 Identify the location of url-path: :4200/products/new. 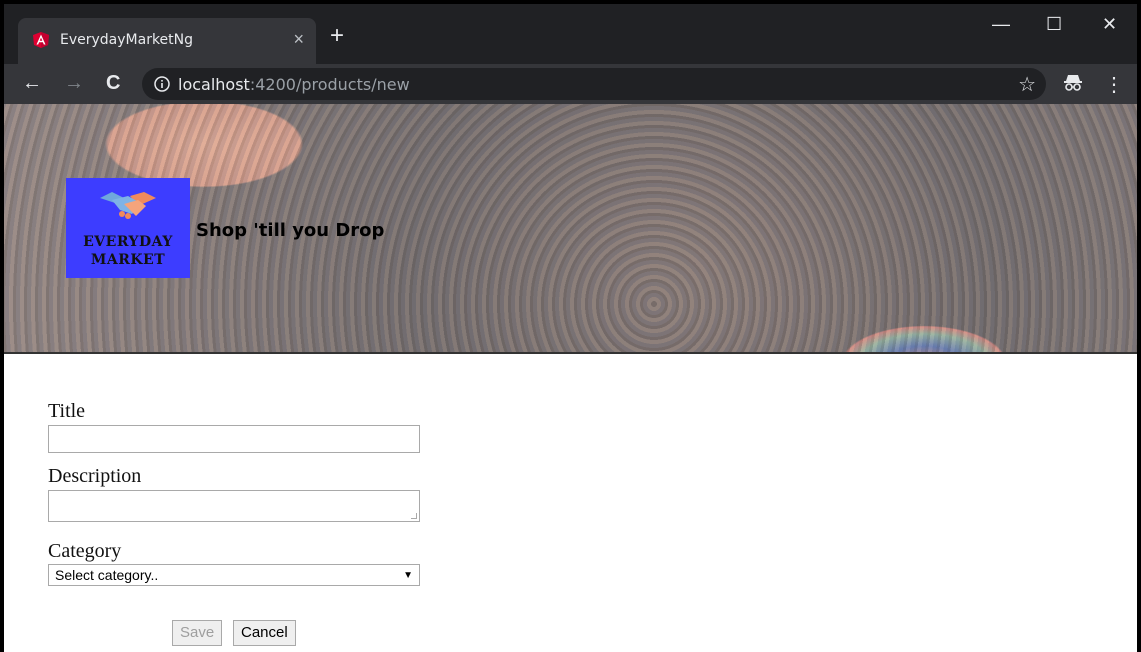
(329, 84).